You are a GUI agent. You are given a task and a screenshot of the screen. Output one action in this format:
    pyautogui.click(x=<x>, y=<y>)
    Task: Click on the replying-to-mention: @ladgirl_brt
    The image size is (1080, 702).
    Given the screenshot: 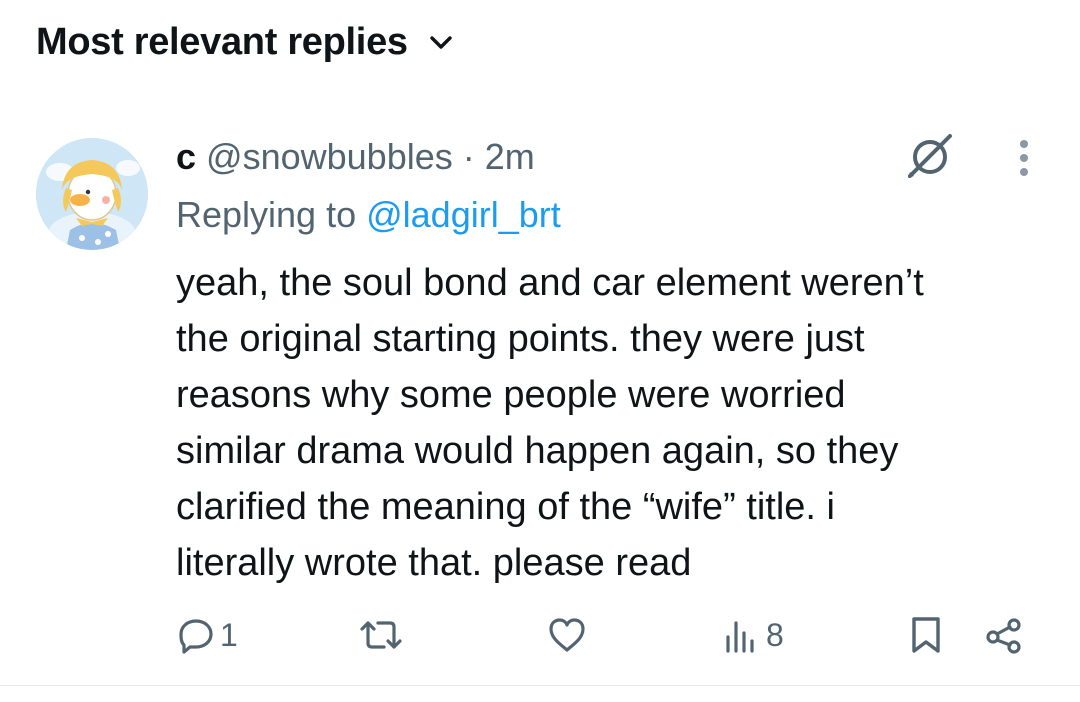 What is the action you would take?
    pyautogui.click(x=463, y=214)
    